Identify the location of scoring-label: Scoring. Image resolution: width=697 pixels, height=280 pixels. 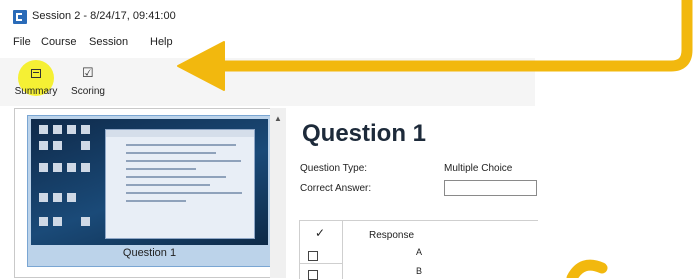
(88, 91).